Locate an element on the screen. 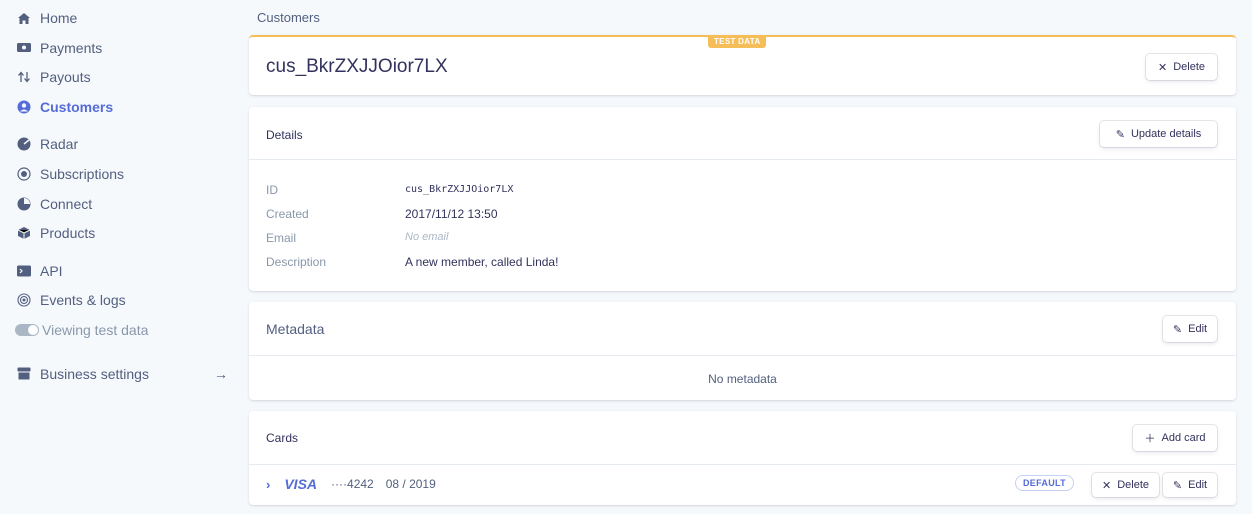 The width and height of the screenshot is (1252, 514). events-icon is located at coordinates (24, 300).